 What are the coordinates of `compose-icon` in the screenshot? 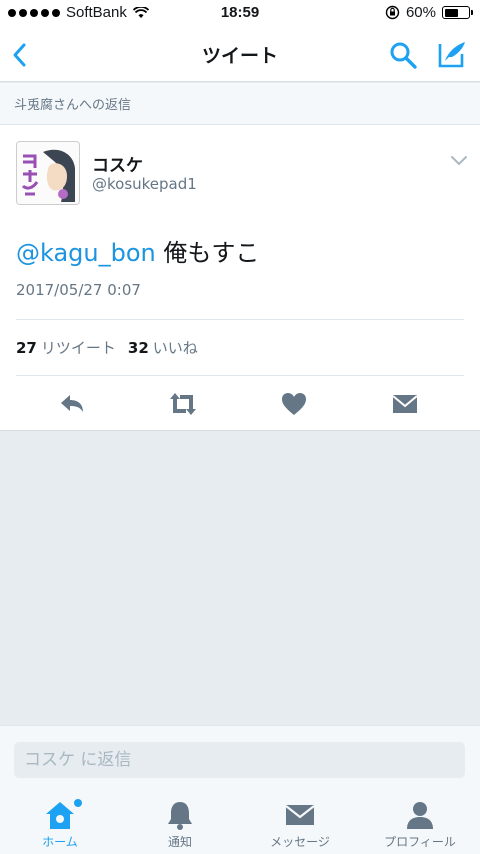 It's located at (452, 54).